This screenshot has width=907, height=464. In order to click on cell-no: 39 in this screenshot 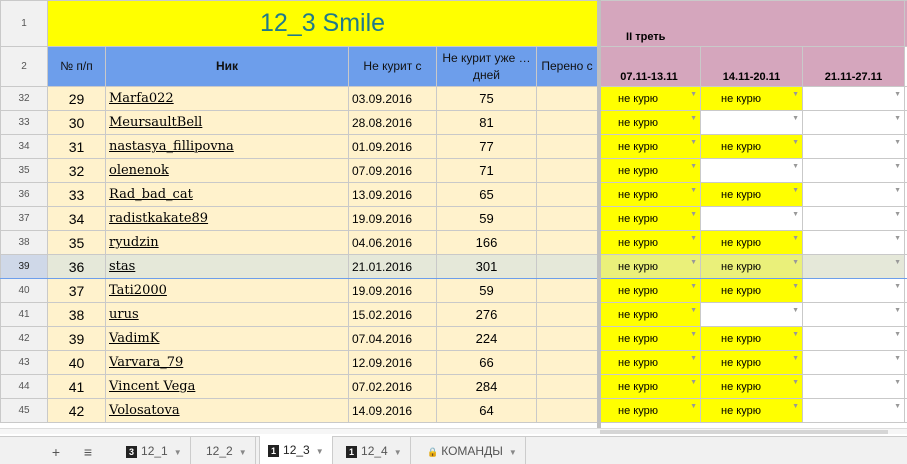, I will do `click(76, 338)`.